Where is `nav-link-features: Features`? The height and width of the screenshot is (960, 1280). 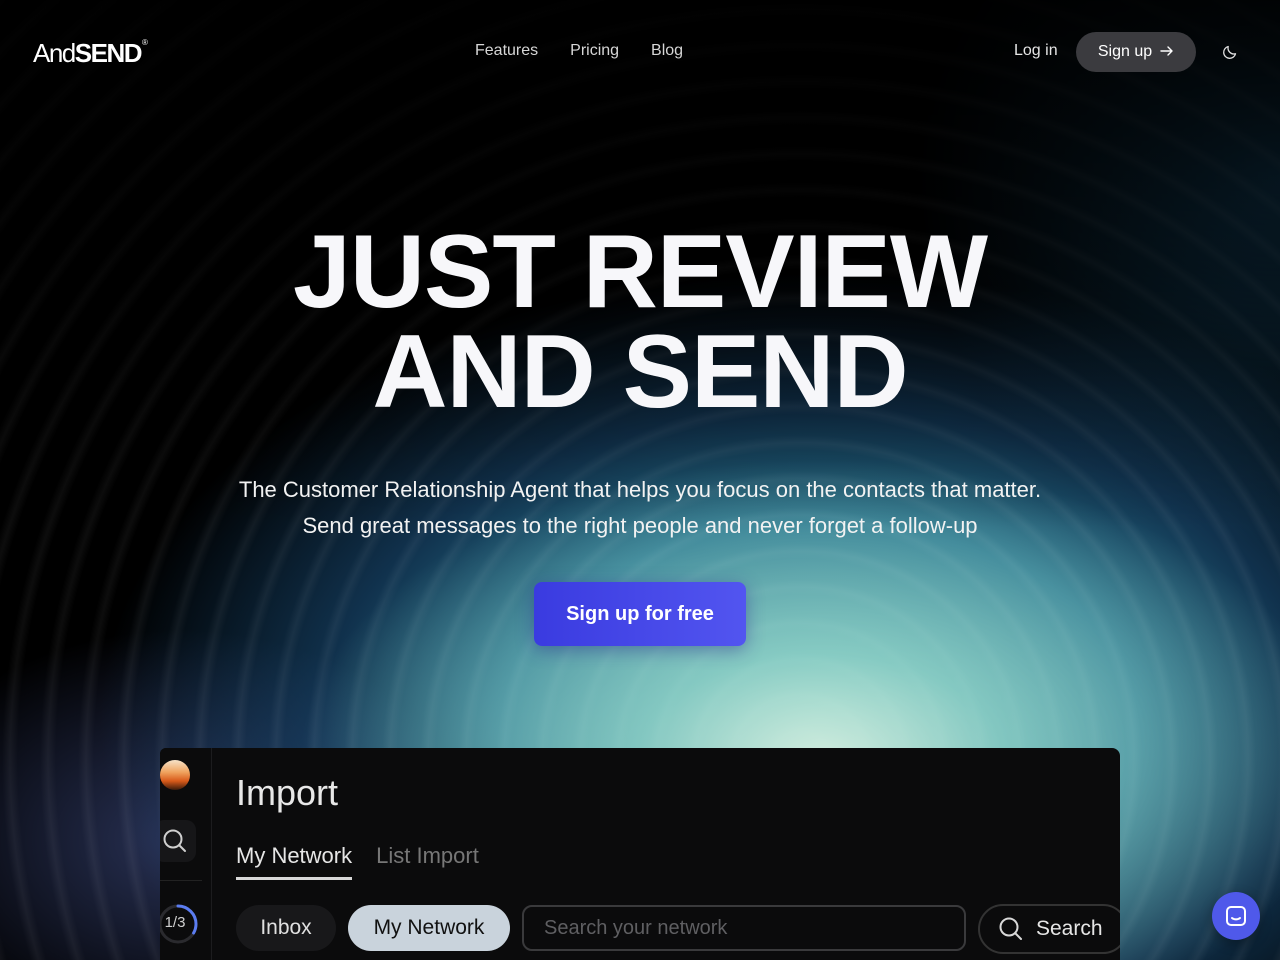 nav-link-features: Features is located at coordinates (506, 51).